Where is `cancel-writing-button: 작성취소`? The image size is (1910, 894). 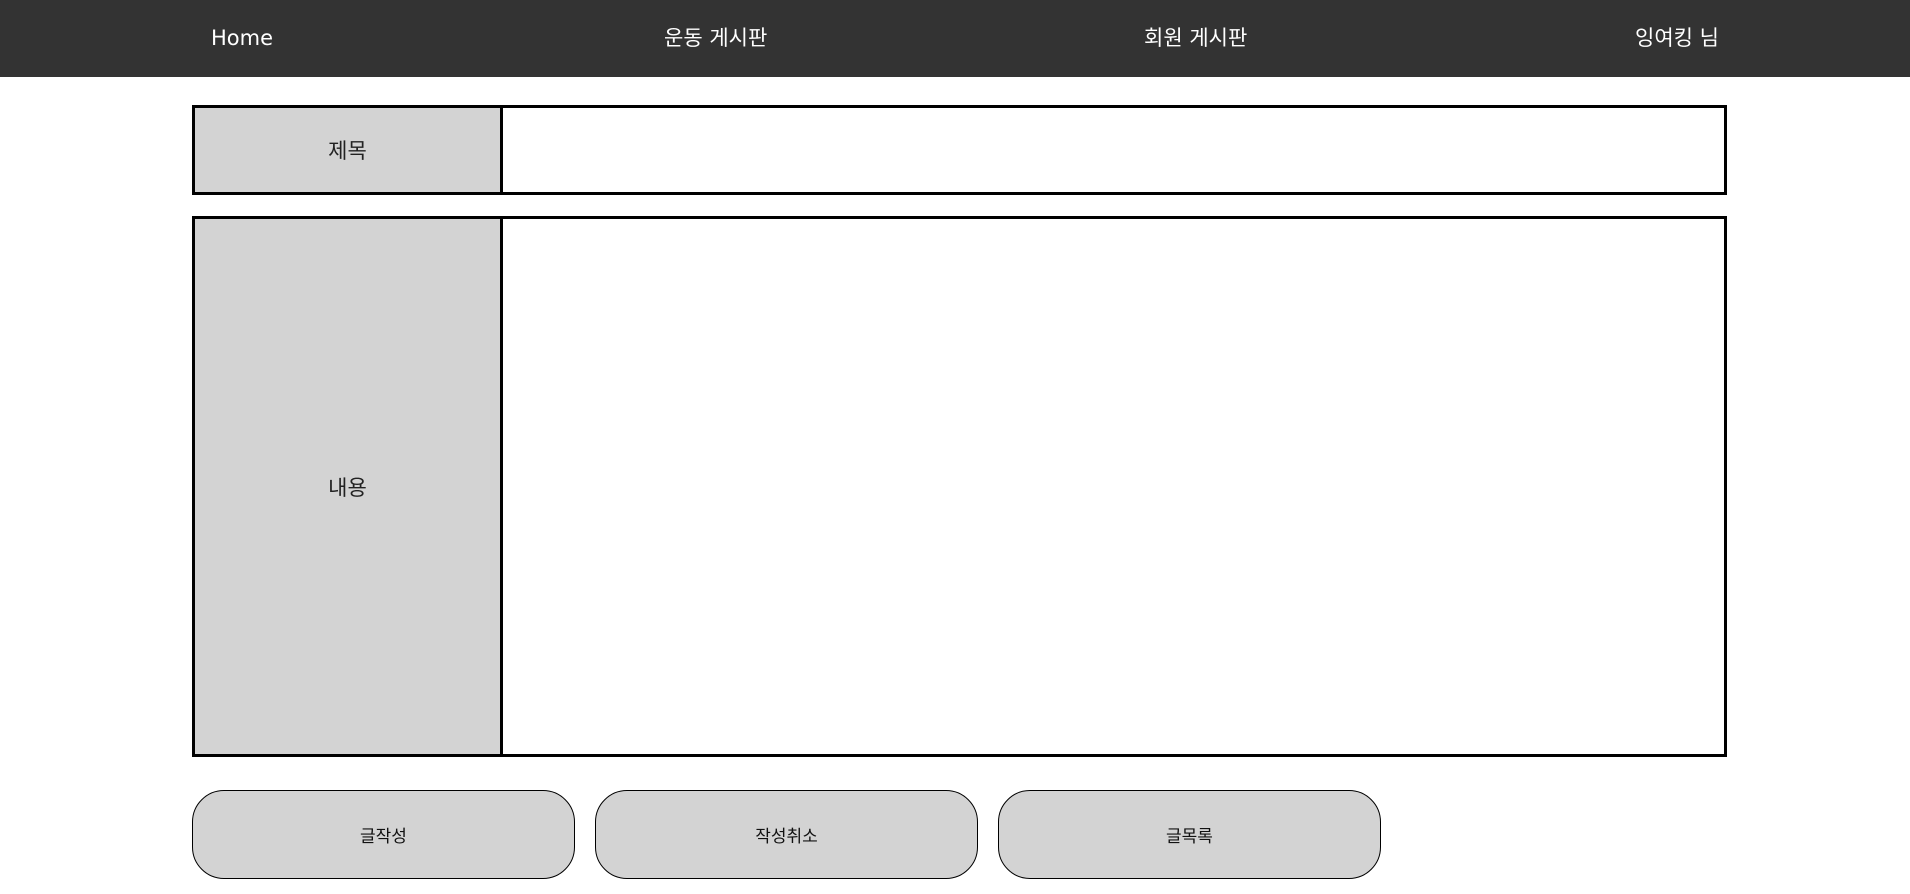
cancel-writing-button: 작성취소 is located at coordinates (786, 834).